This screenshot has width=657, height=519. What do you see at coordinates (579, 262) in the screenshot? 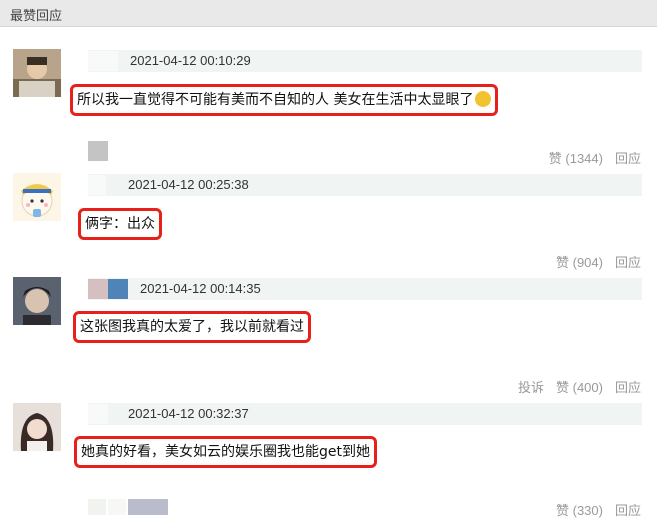
I see `like-button: 赞 (904)` at bounding box center [579, 262].